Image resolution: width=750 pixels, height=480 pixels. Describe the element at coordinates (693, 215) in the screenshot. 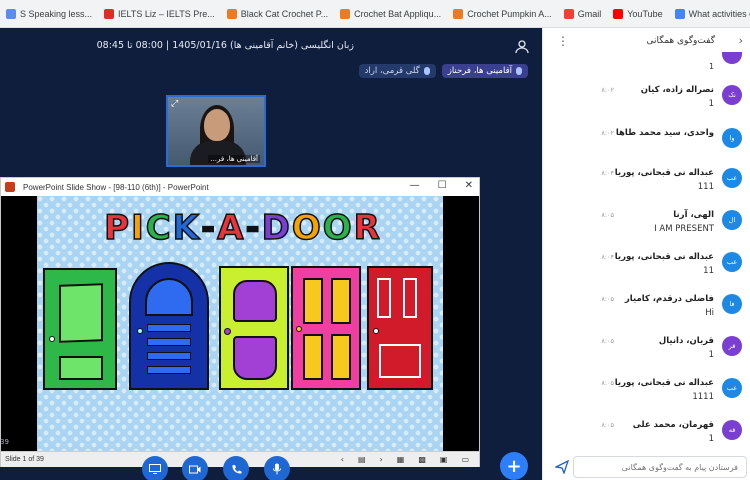

I see `message-sender: الهی، آرنا` at that location.